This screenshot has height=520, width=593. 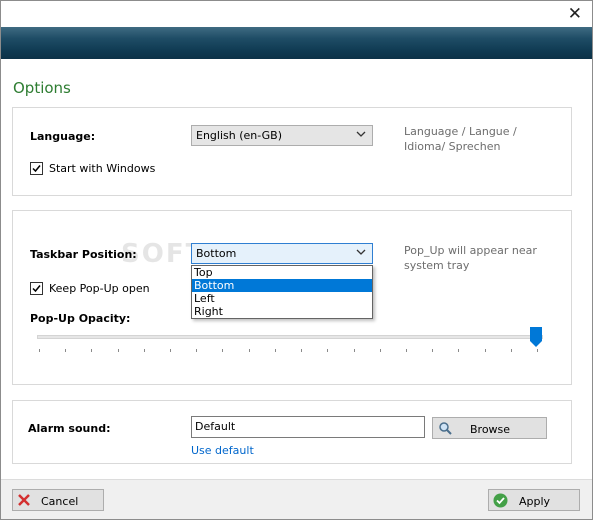 I want to click on taskbar-select-value: Bottom, so click(x=216, y=253).